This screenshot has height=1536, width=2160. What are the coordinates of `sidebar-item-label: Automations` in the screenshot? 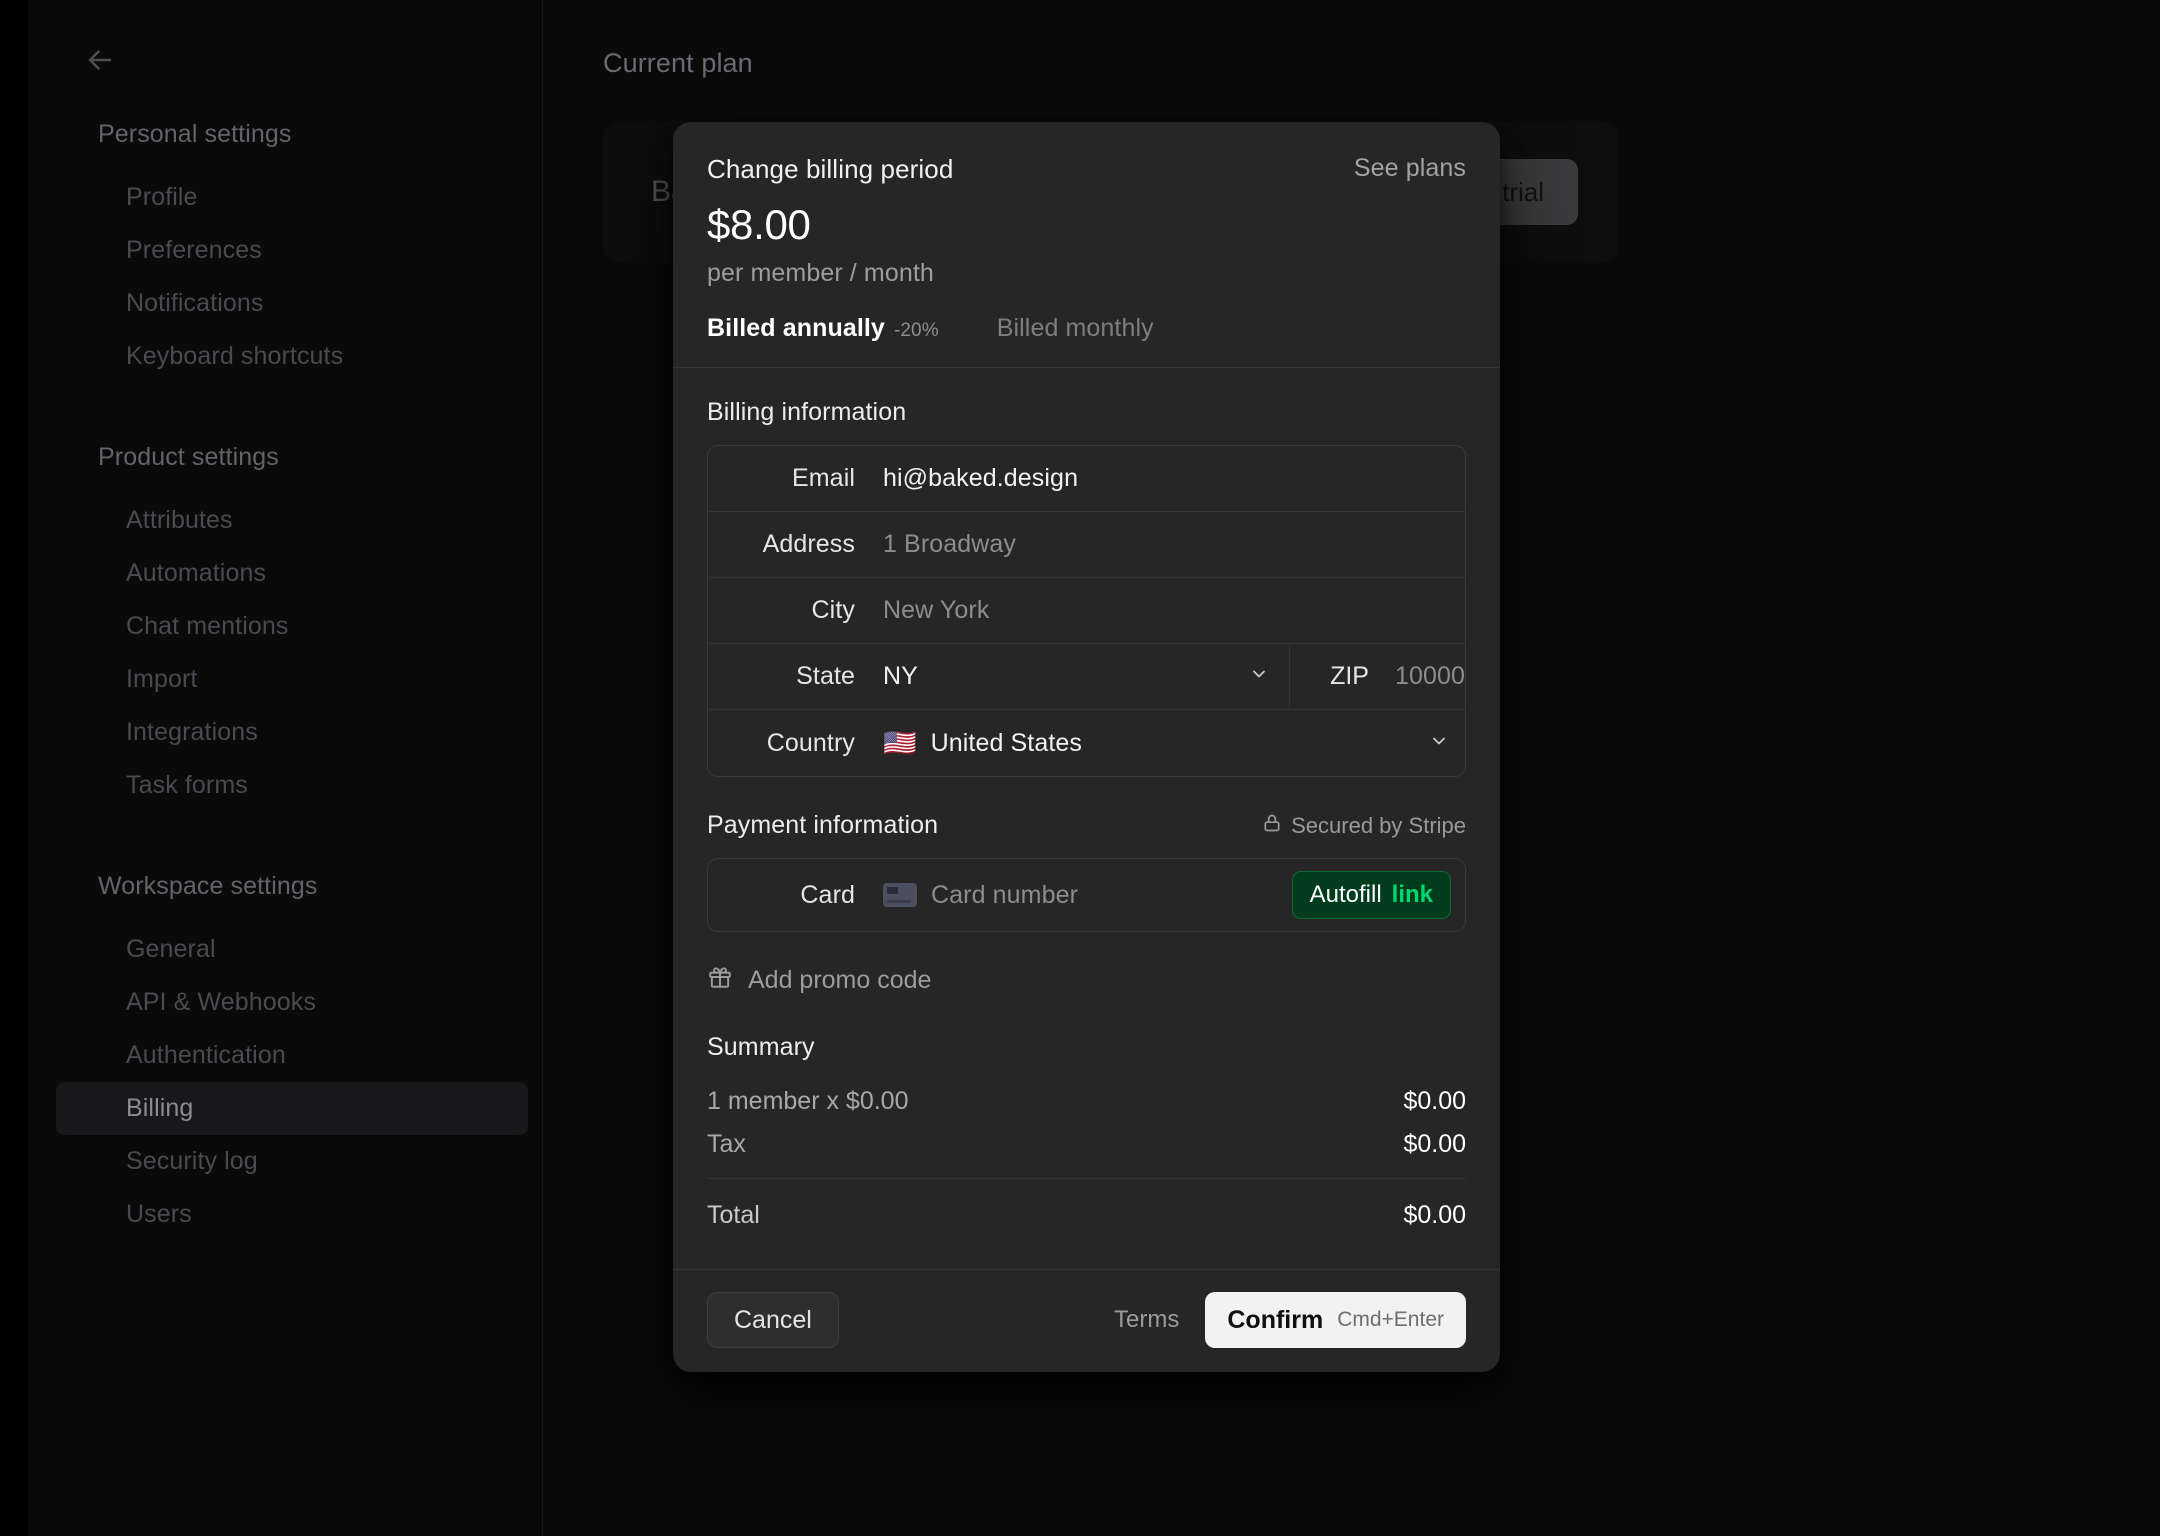 It's located at (196, 573).